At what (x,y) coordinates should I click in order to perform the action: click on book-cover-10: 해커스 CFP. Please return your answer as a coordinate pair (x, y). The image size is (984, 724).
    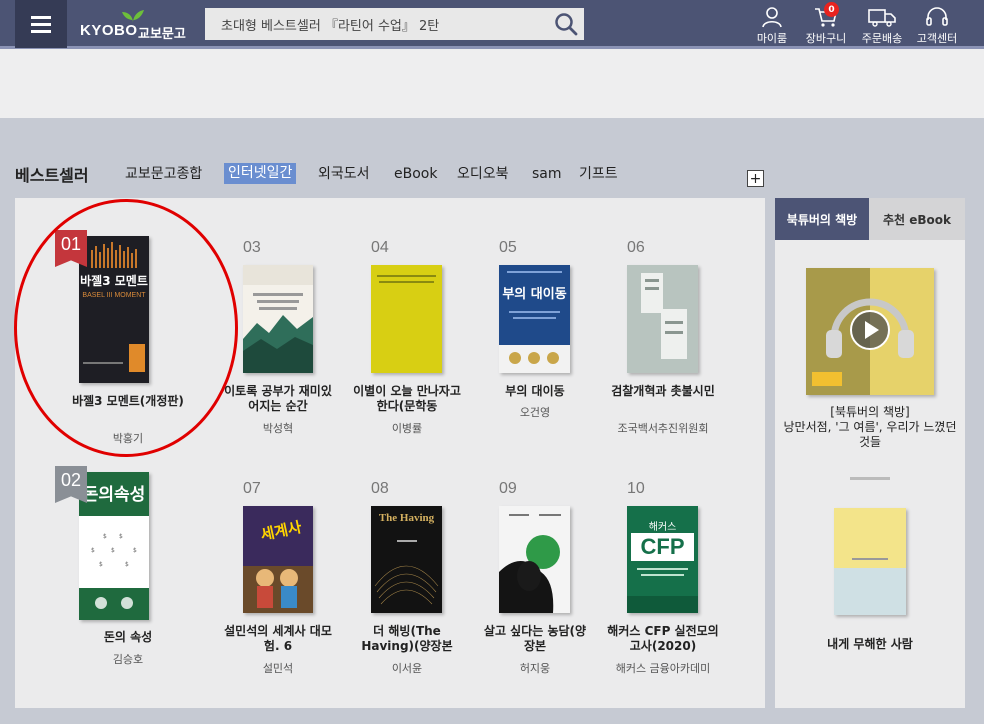
    Looking at the image, I should click on (662, 559).